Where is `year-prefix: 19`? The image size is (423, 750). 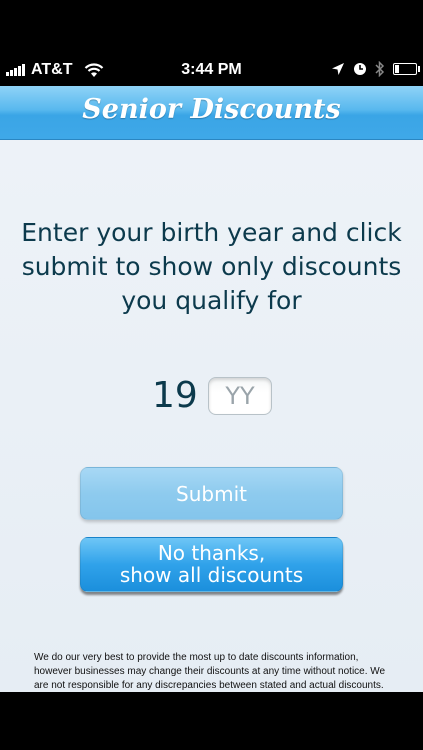
year-prefix: 19 is located at coordinates (175, 395).